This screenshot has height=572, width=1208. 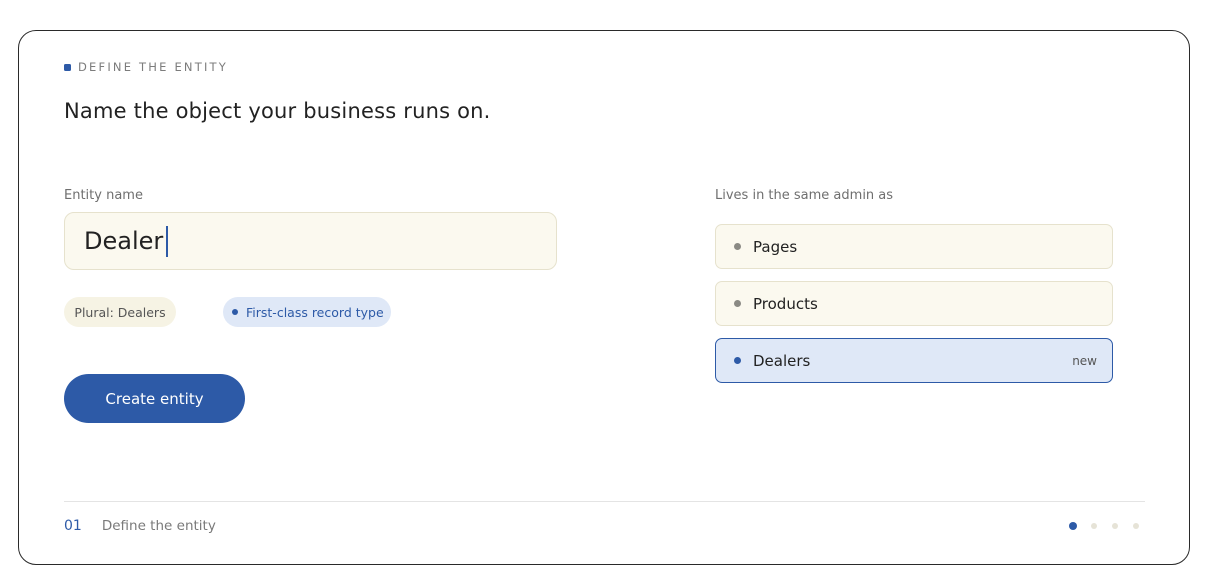 I want to click on admin-item-products: Products, so click(x=914, y=303).